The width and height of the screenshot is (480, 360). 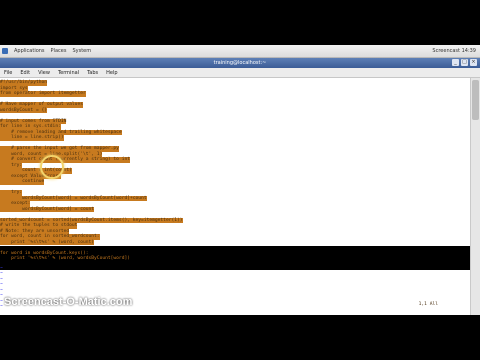 I want to click on mouse-cursor-highlight, so click(x=52, y=167).